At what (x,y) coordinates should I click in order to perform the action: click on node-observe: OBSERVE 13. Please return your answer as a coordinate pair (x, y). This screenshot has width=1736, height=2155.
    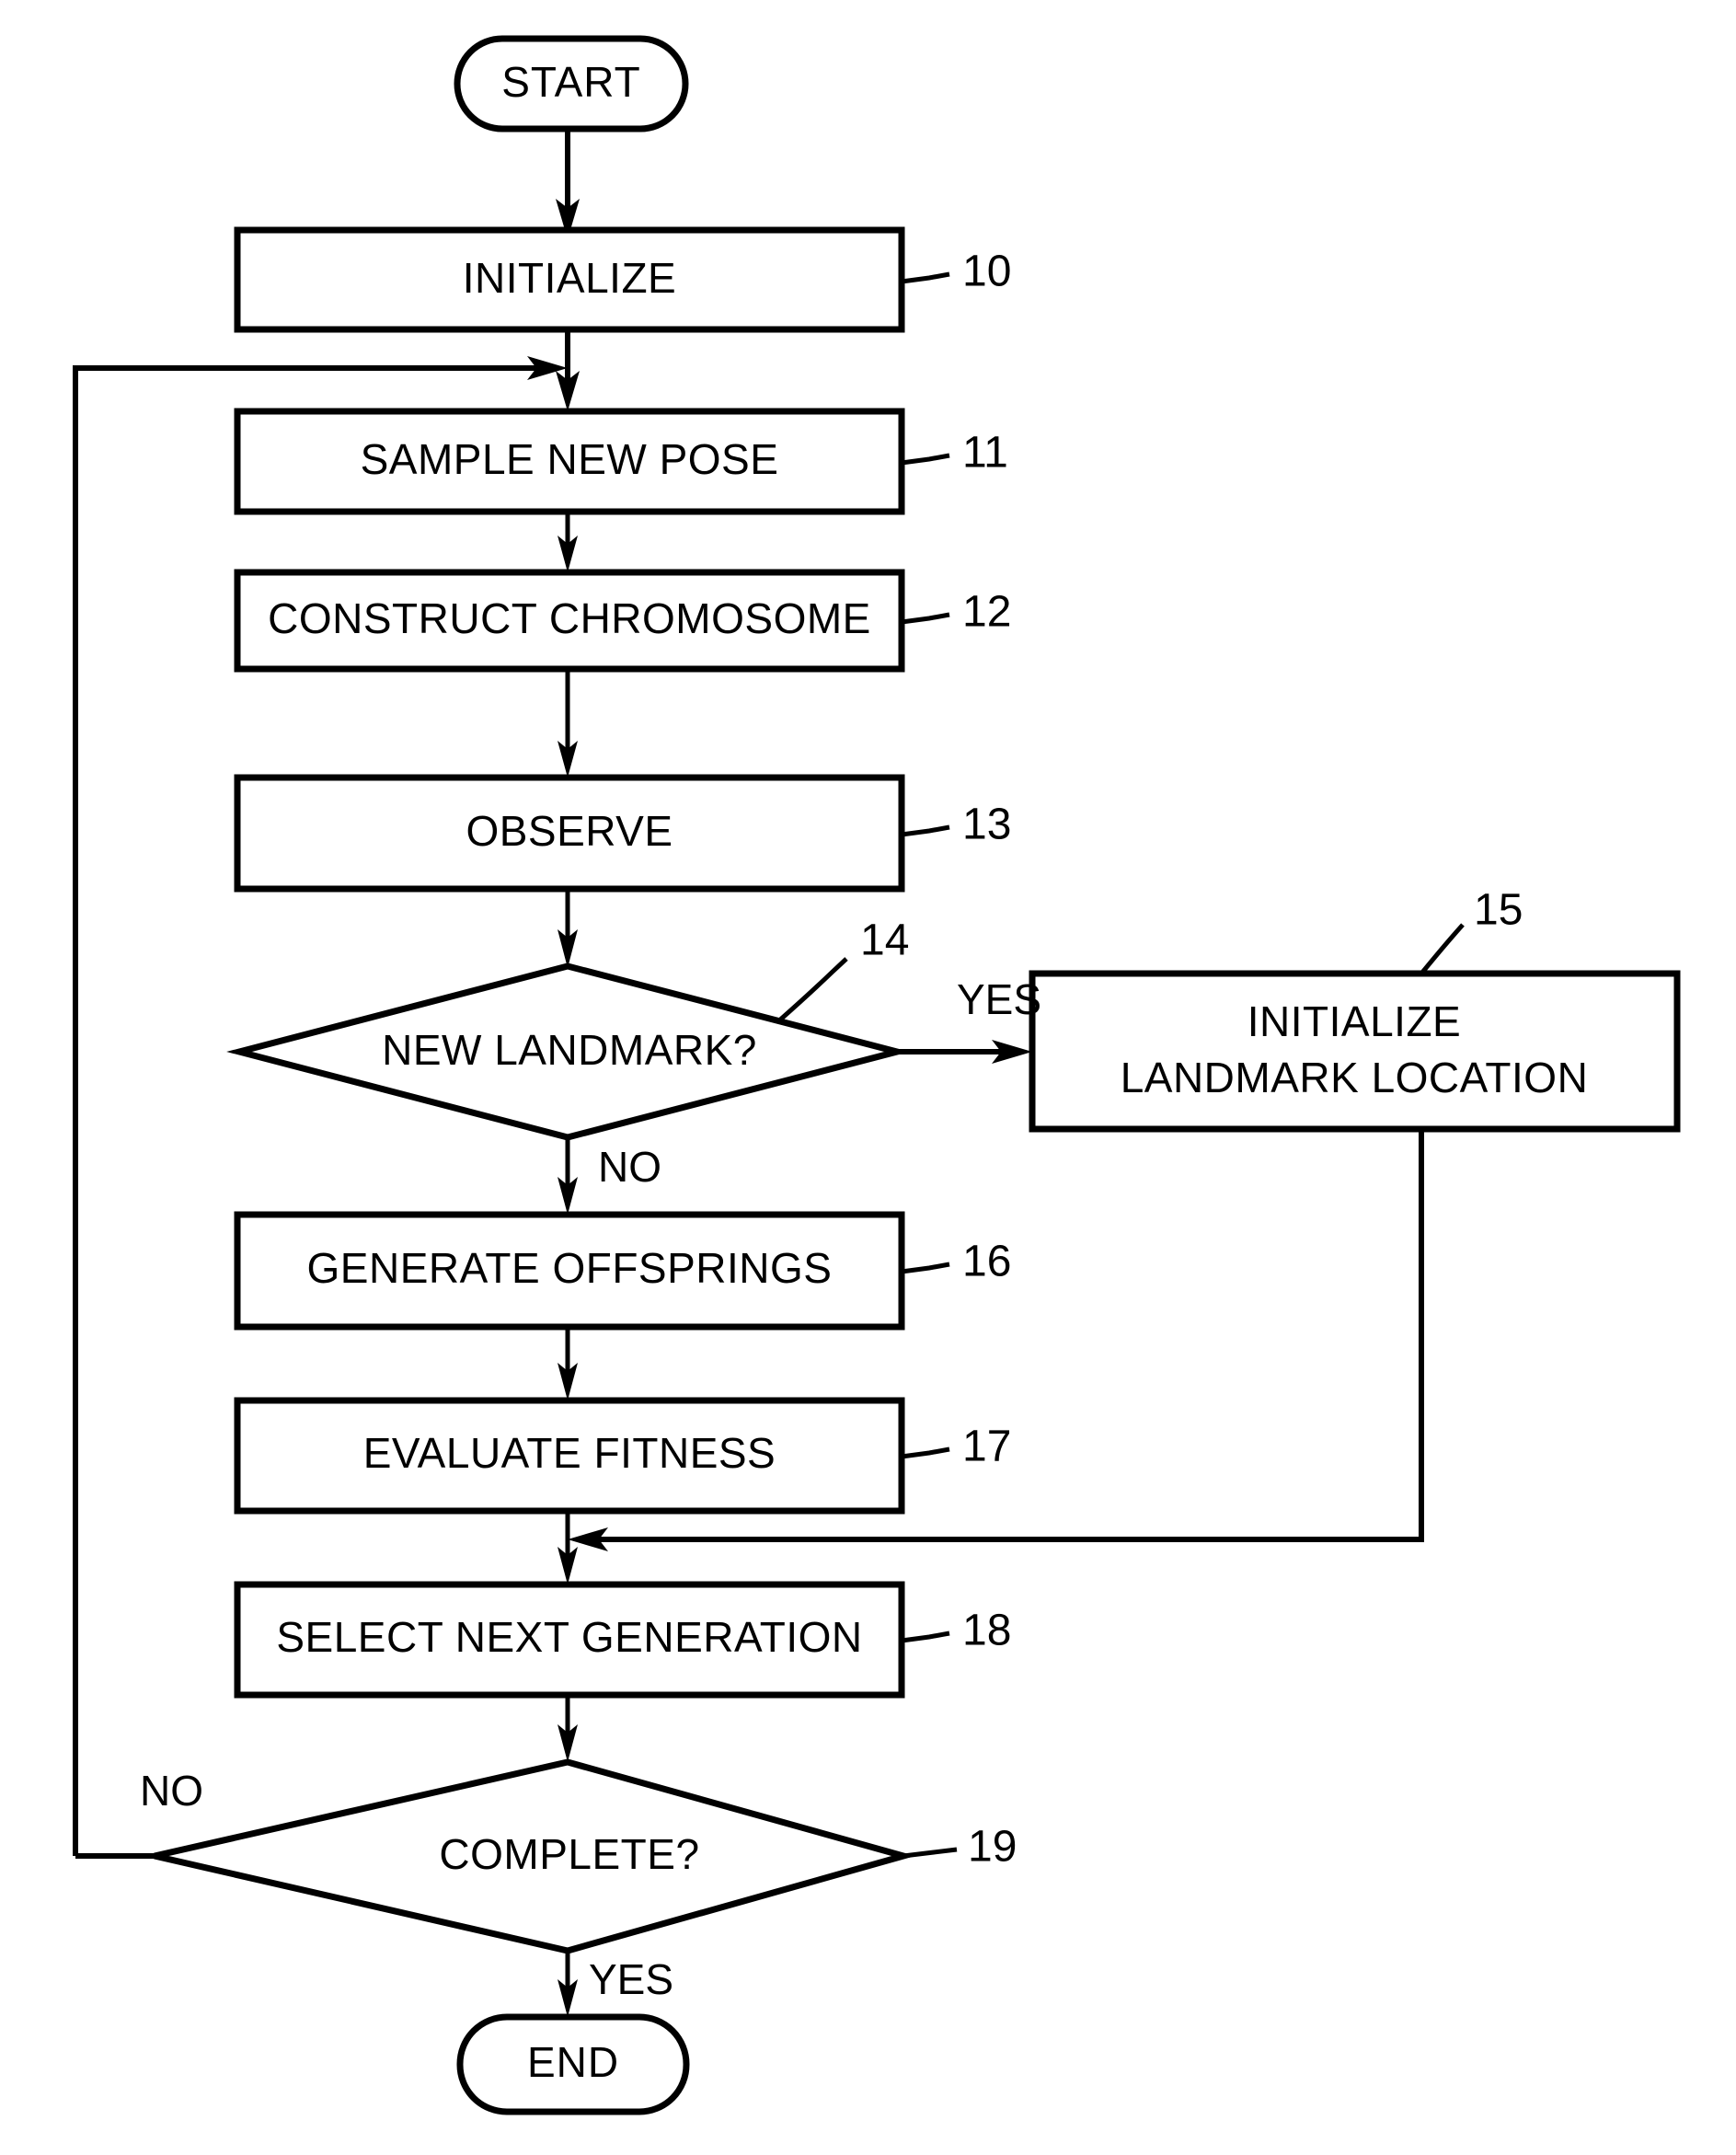
    Looking at the image, I should click on (622, 833).